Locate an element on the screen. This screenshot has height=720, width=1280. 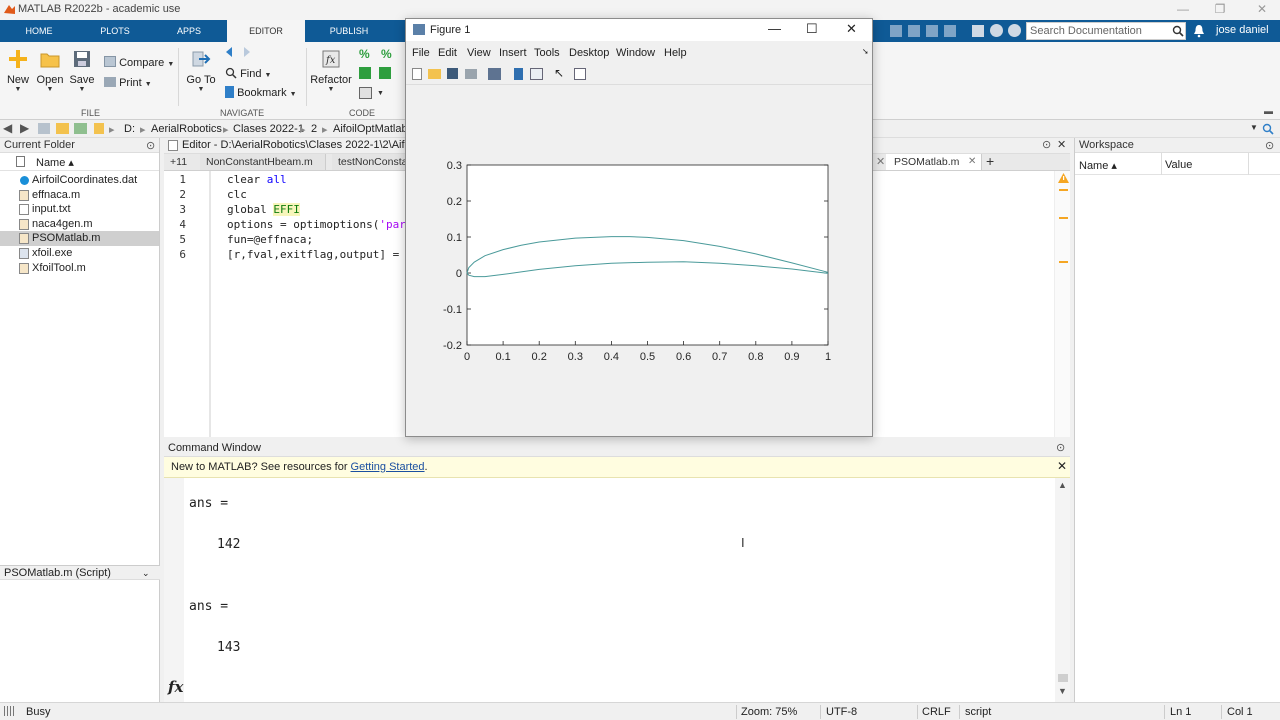
command-scrollbar: ▲ ▼ is located at coordinates (1062, 590).